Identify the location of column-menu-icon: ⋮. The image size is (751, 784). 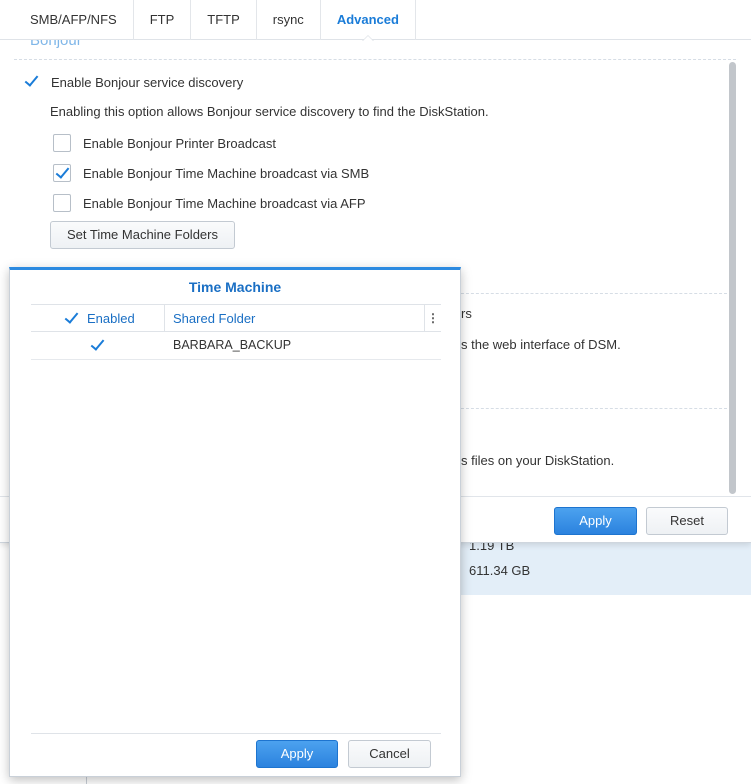
(432, 318).